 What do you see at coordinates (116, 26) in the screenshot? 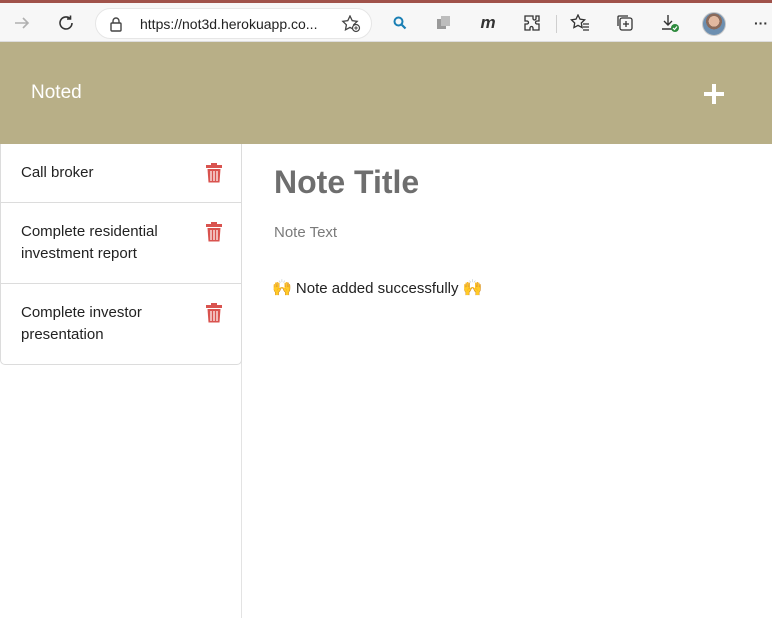
I see `lock-icon` at bounding box center [116, 26].